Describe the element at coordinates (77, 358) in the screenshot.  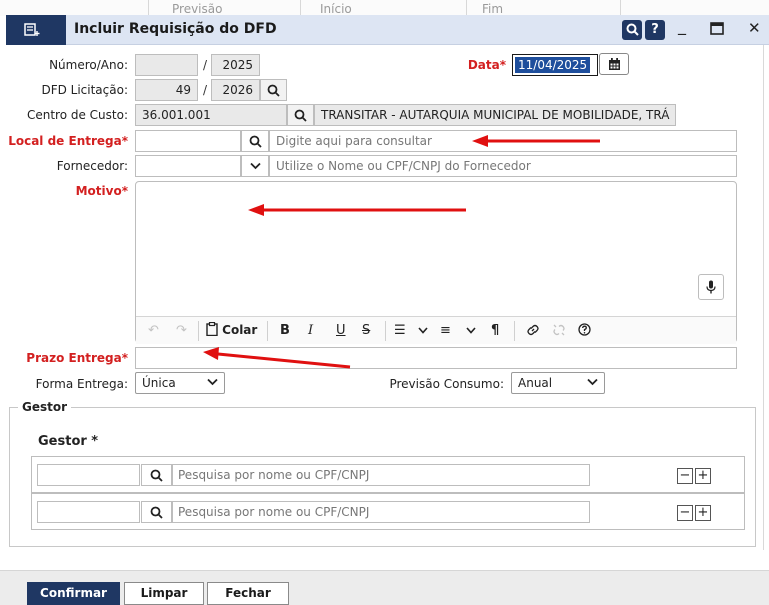
I see `prazo-entrega-label: Prazo Entrega*` at that location.